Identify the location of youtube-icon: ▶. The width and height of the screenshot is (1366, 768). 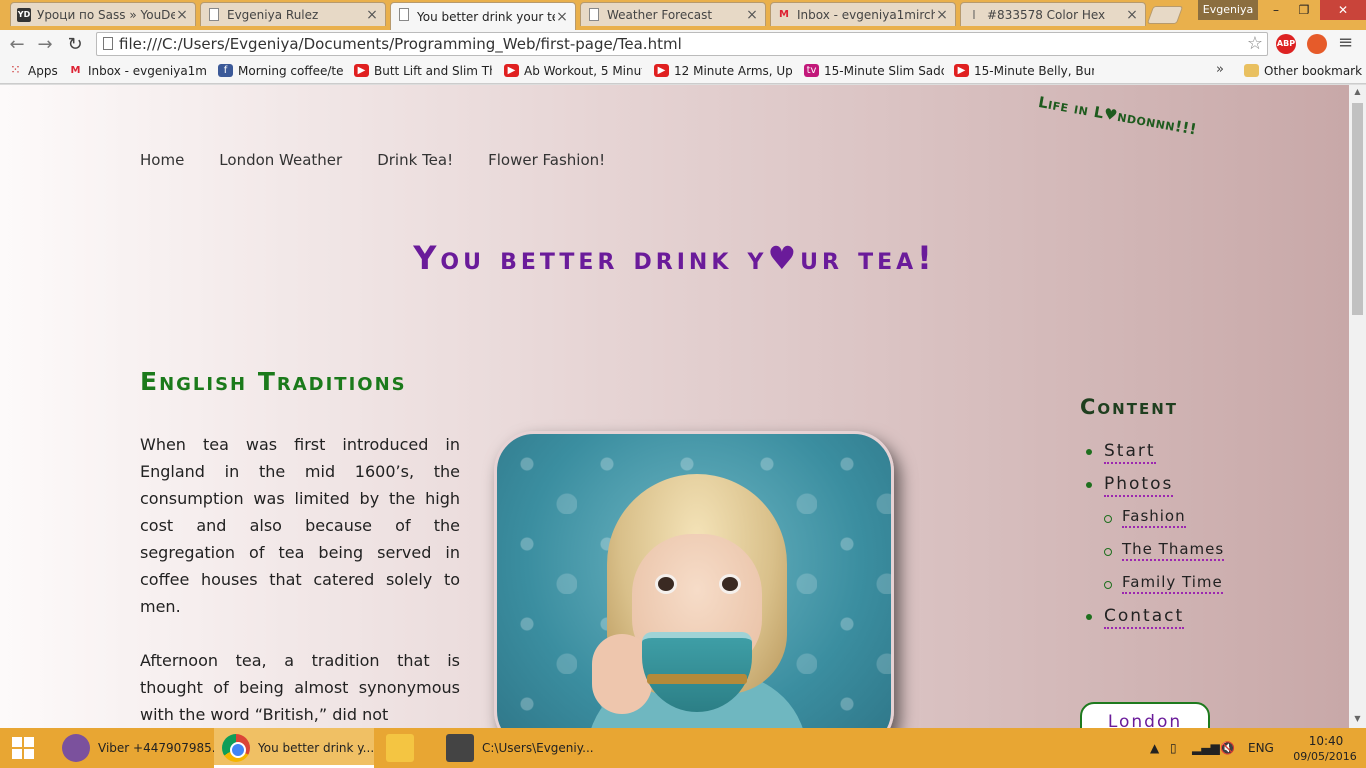
(511, 70).